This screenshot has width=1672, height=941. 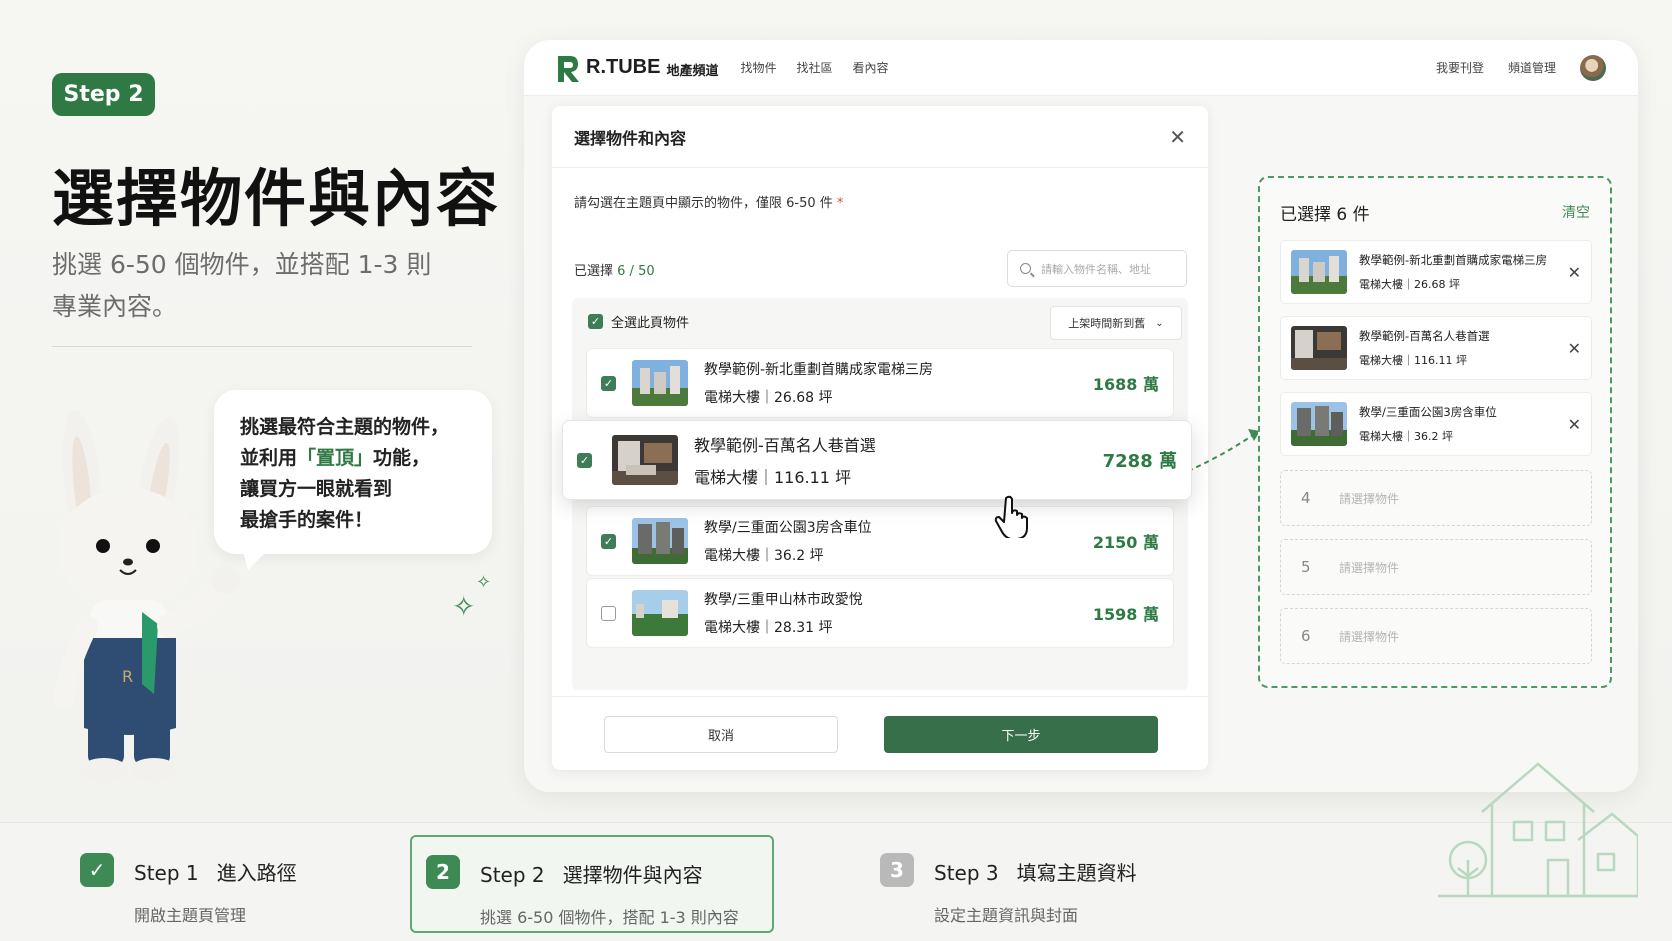 I want to click on select-all-checkbox: ✓ 全選此頁物件, so click(x=638, y=321).